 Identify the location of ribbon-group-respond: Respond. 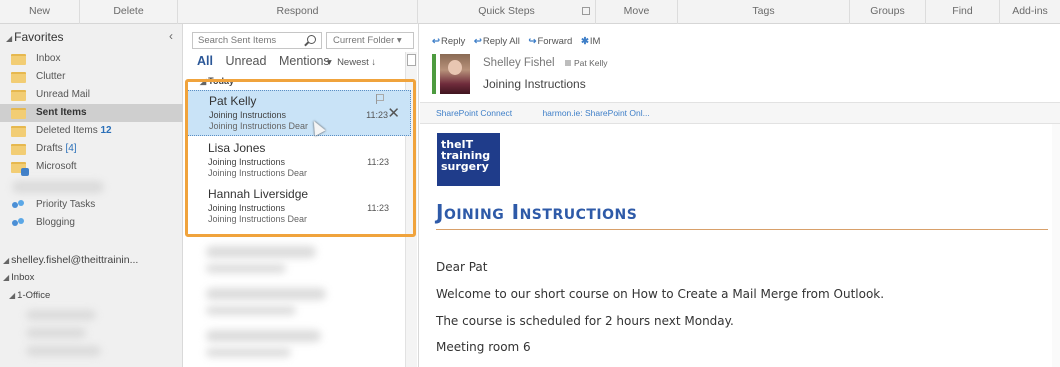
(298, 12).